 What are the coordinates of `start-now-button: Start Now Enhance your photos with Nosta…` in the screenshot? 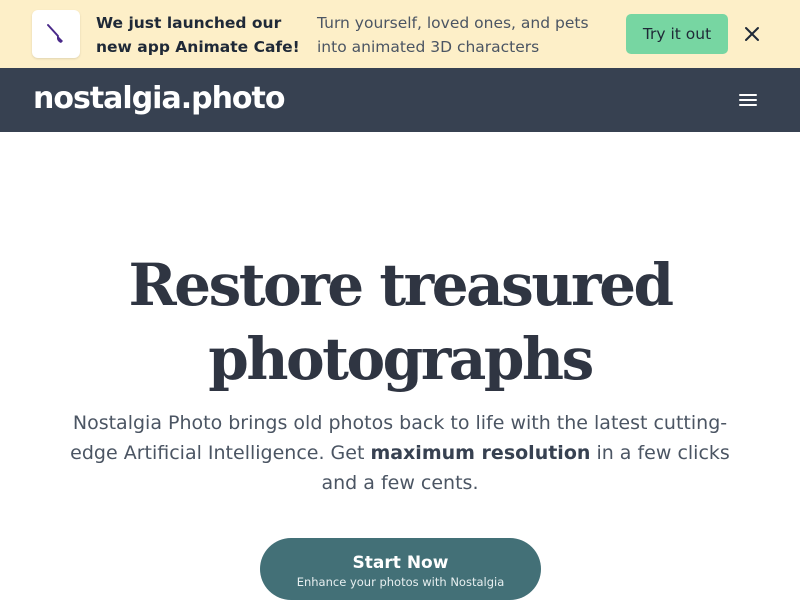 It's located at (400, 569).